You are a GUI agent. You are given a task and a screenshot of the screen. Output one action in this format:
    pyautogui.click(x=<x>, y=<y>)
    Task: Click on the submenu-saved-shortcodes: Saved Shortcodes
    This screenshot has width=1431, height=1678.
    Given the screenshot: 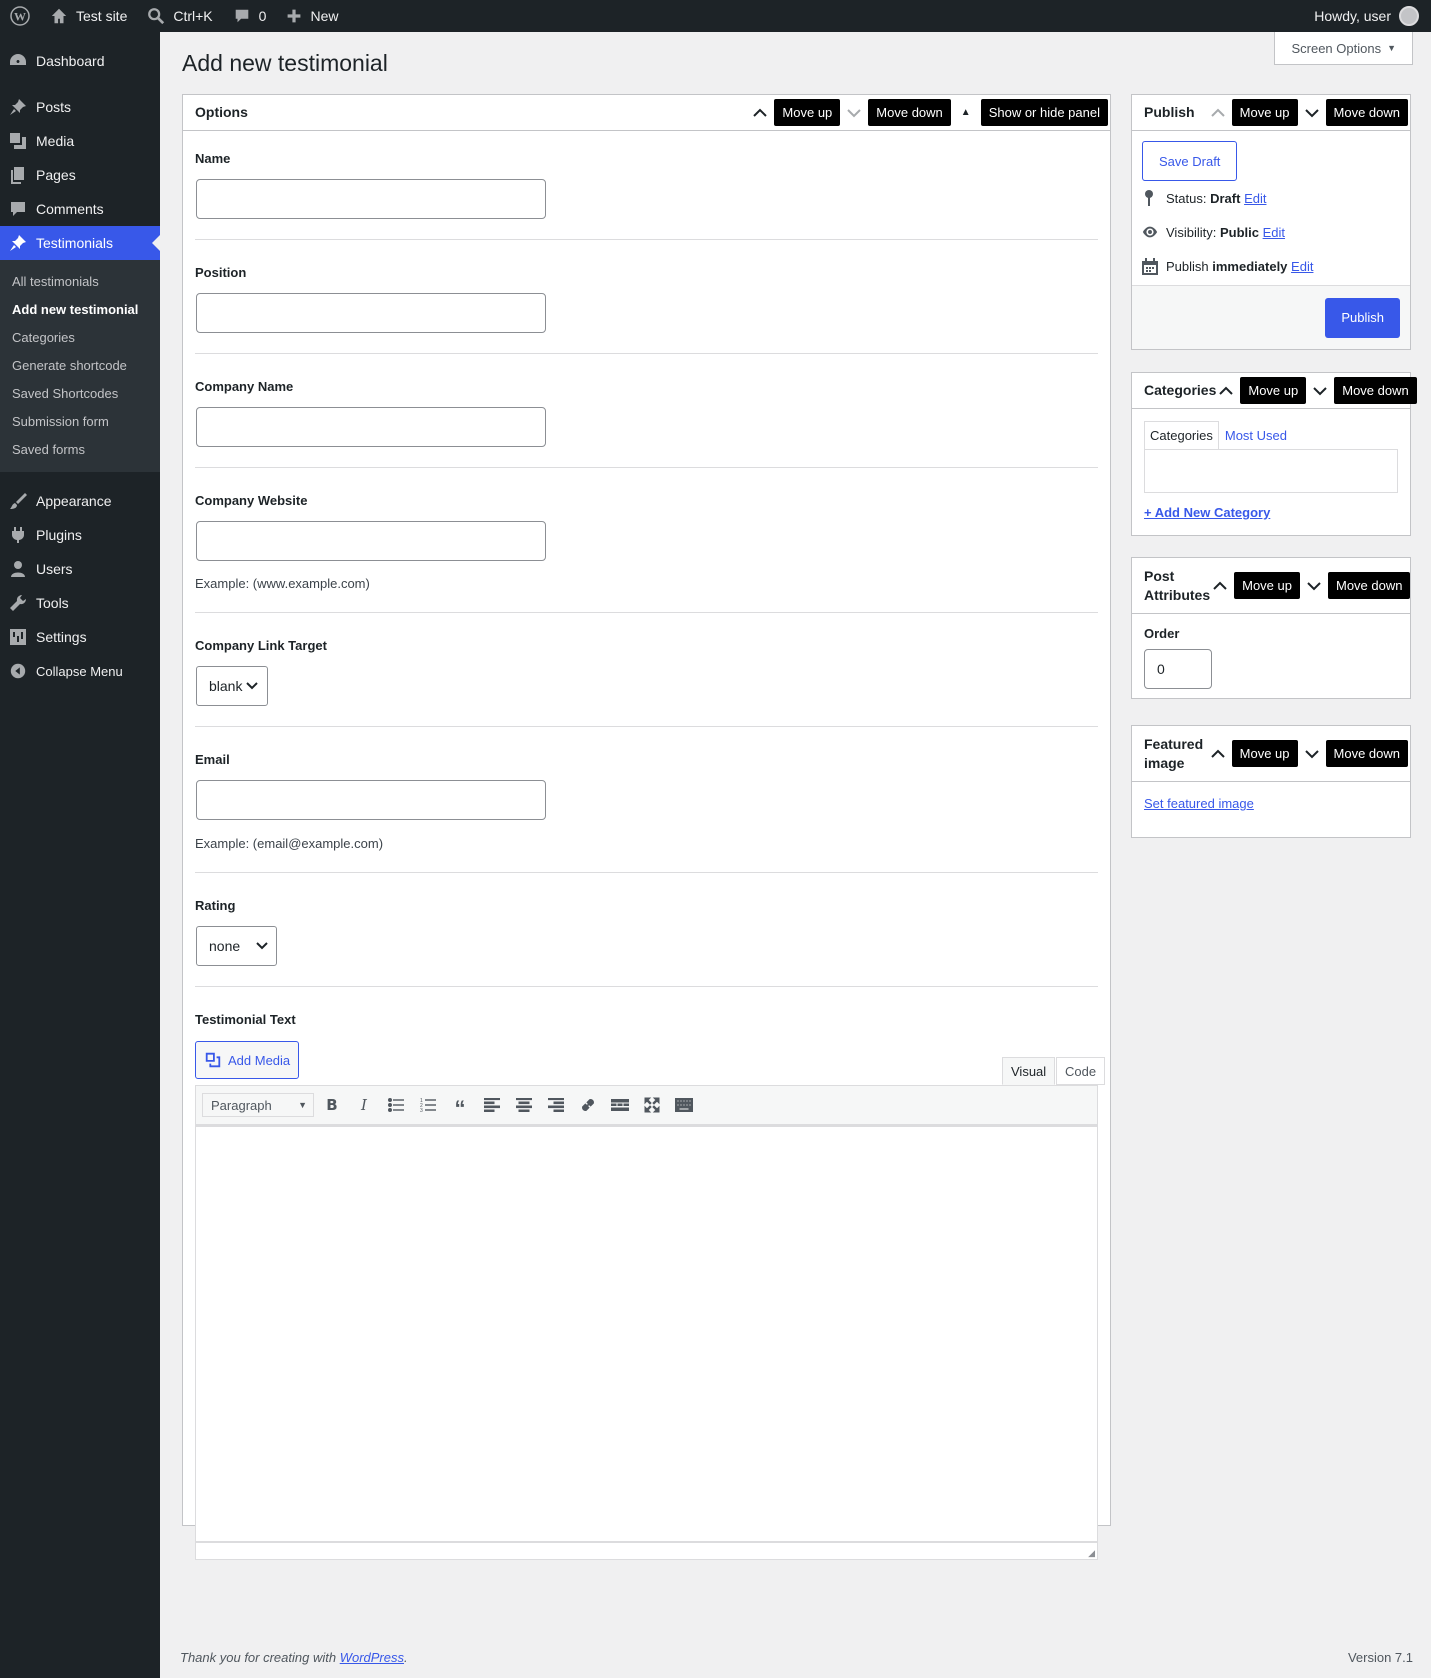 What is the action you would take?
    pyautogui.click(x=80, y=394)
    